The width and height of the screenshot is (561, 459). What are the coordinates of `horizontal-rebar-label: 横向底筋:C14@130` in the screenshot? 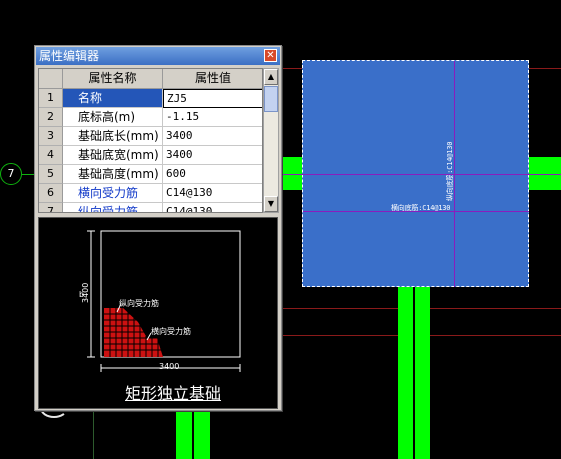 It's located at (421, 208).